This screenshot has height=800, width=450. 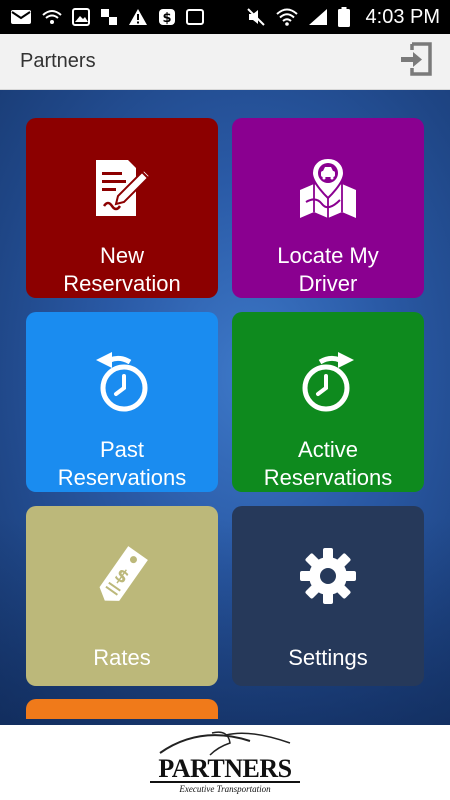 What do you see at coordinates (122, 709) in the screenshot?
I see `partial-tile` at bounding box center [122, 709].